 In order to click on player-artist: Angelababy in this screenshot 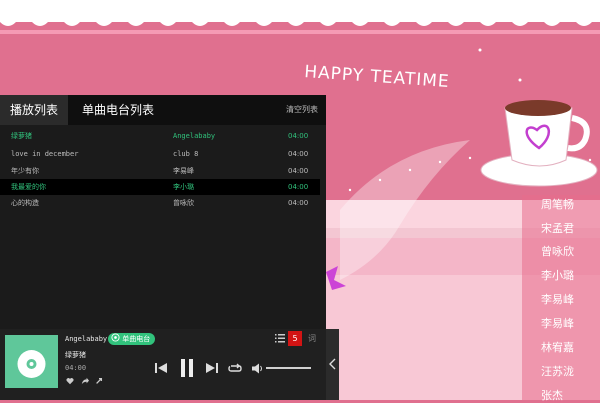, I will do `click(86, 339)`.